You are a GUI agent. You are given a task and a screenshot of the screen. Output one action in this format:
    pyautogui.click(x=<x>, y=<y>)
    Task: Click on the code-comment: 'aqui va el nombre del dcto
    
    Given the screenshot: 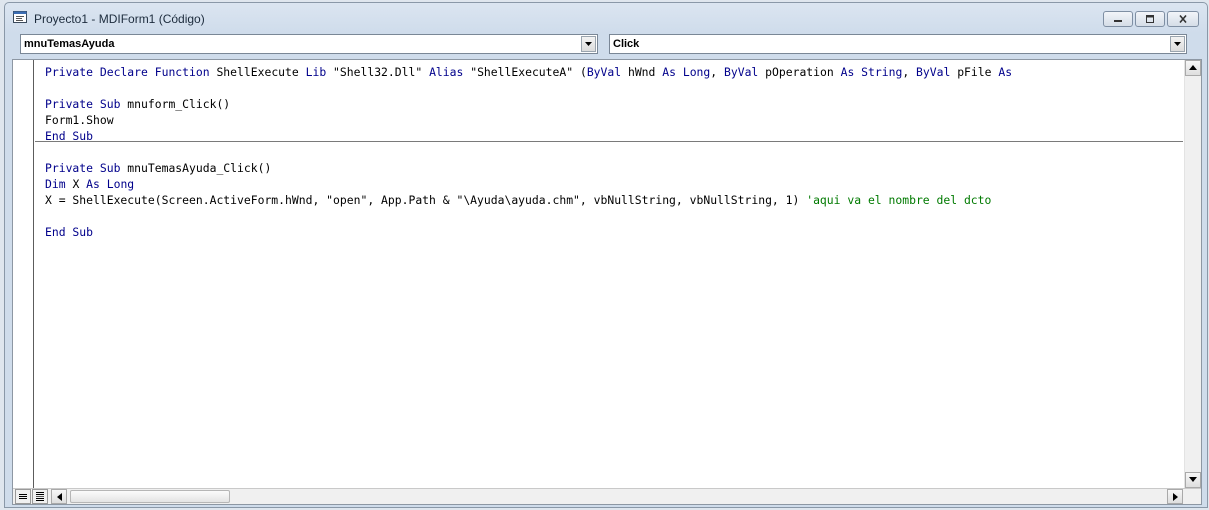 What is the action you would take?
    pyautogui.click(x=899, y=200)
    